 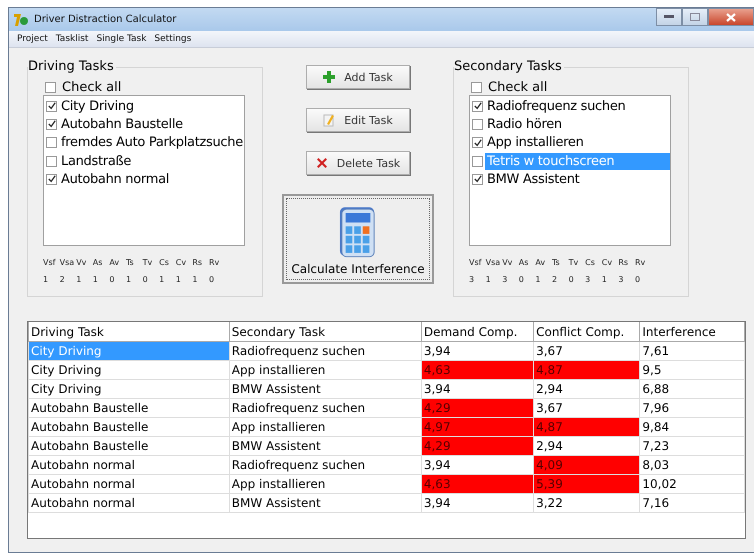 I want to click on code-label: Rs, so click(x=198, y=262).